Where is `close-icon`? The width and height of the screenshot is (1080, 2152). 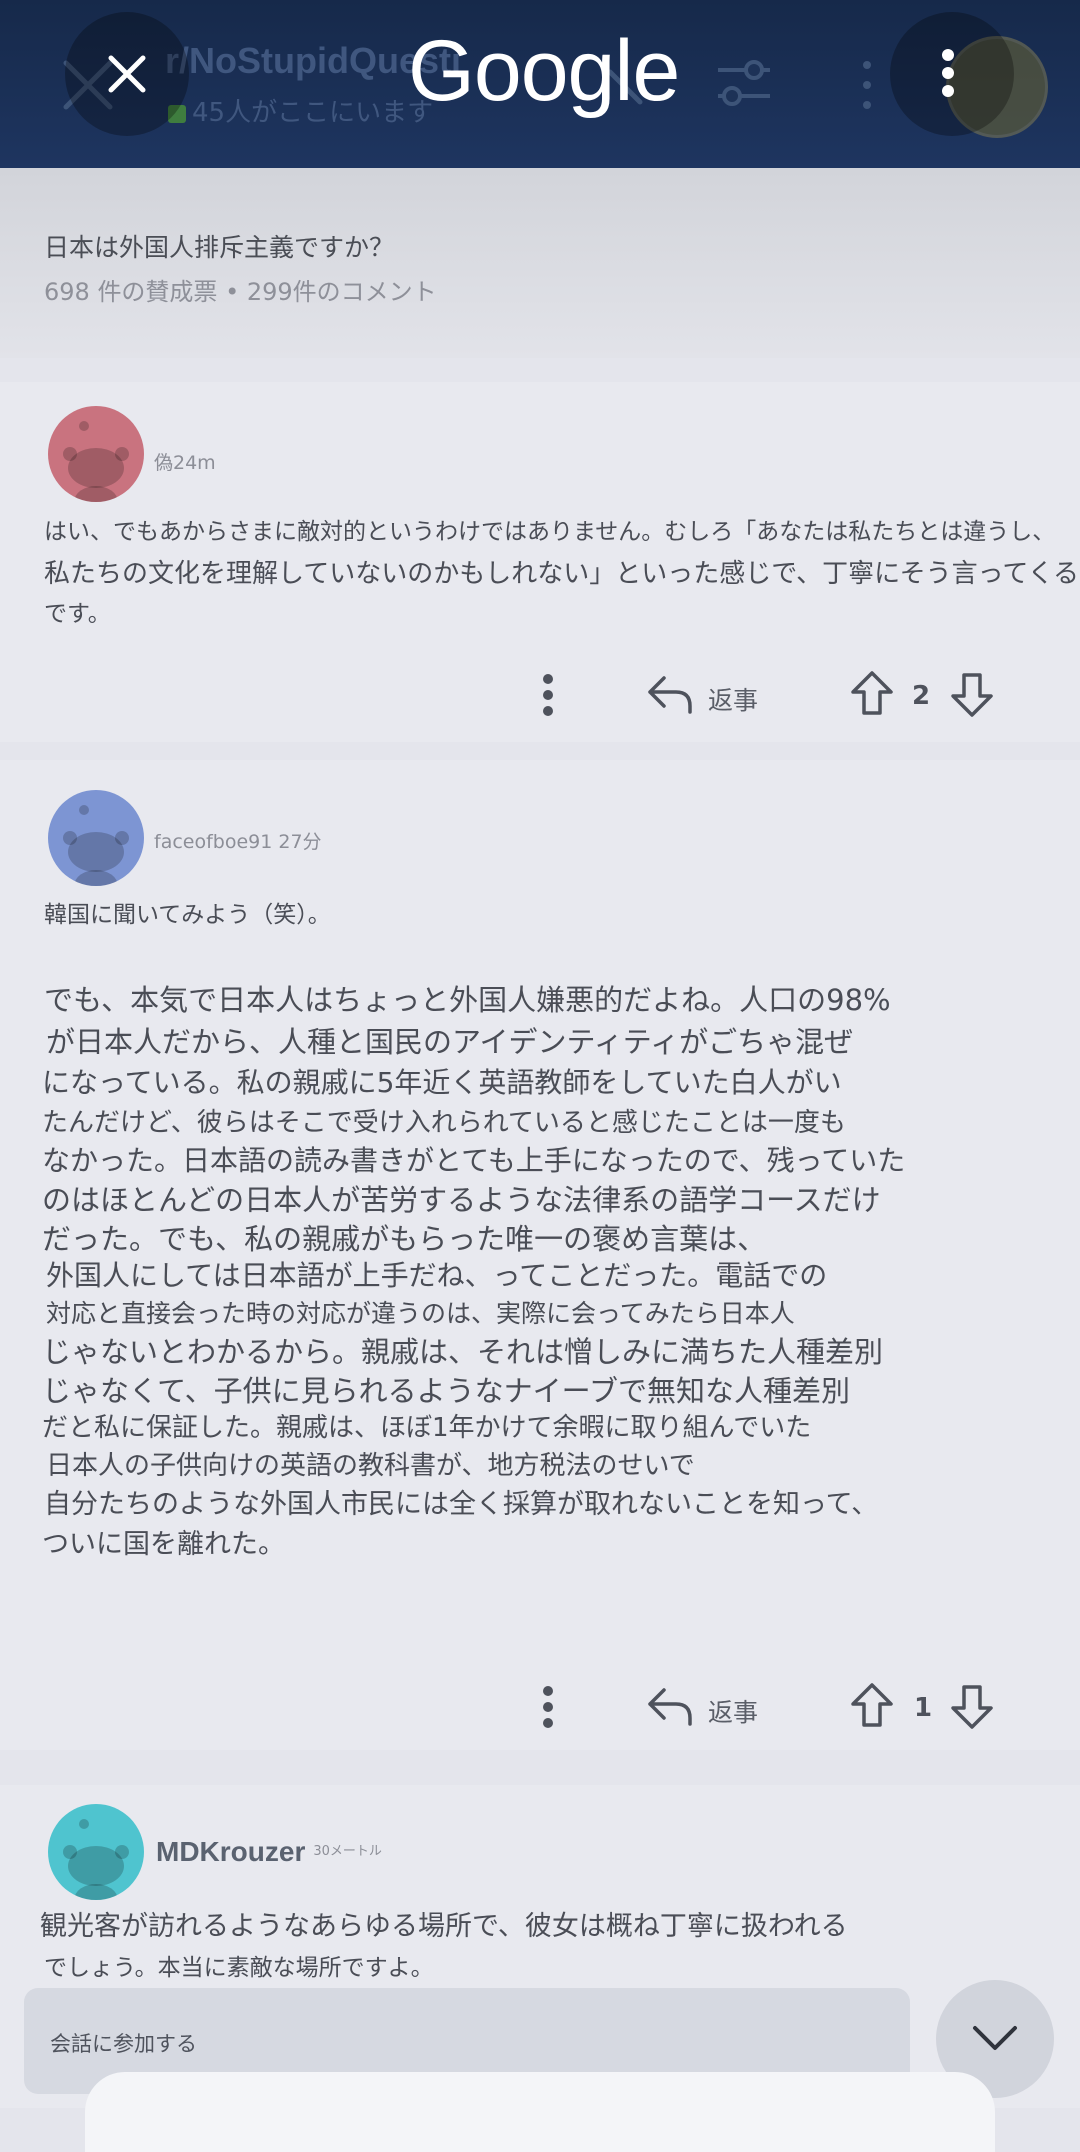
close-icon is located at coordinates (127, 74).